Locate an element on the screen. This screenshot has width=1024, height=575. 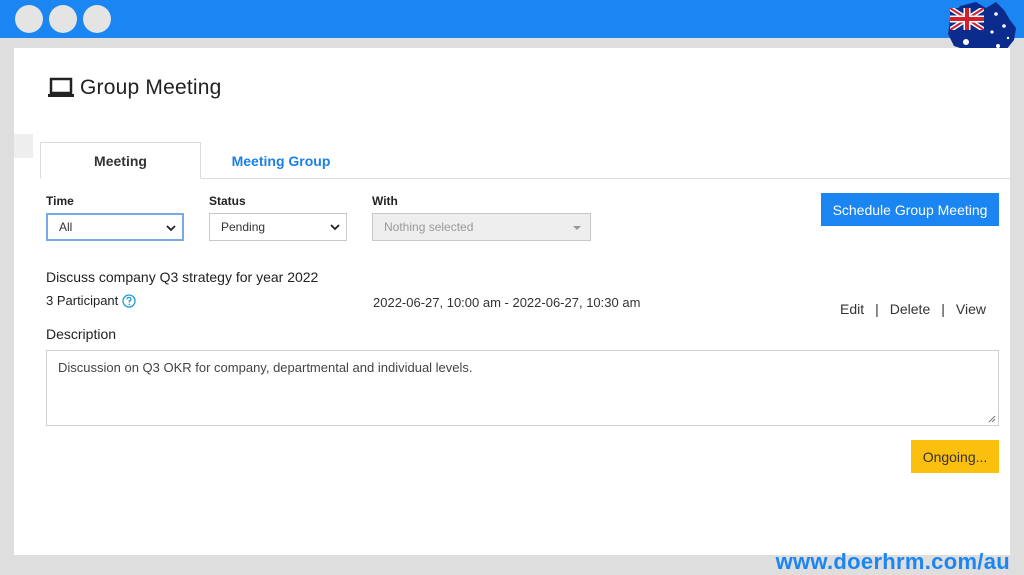
window-dot-minimize is located at coordinates (63, 19).